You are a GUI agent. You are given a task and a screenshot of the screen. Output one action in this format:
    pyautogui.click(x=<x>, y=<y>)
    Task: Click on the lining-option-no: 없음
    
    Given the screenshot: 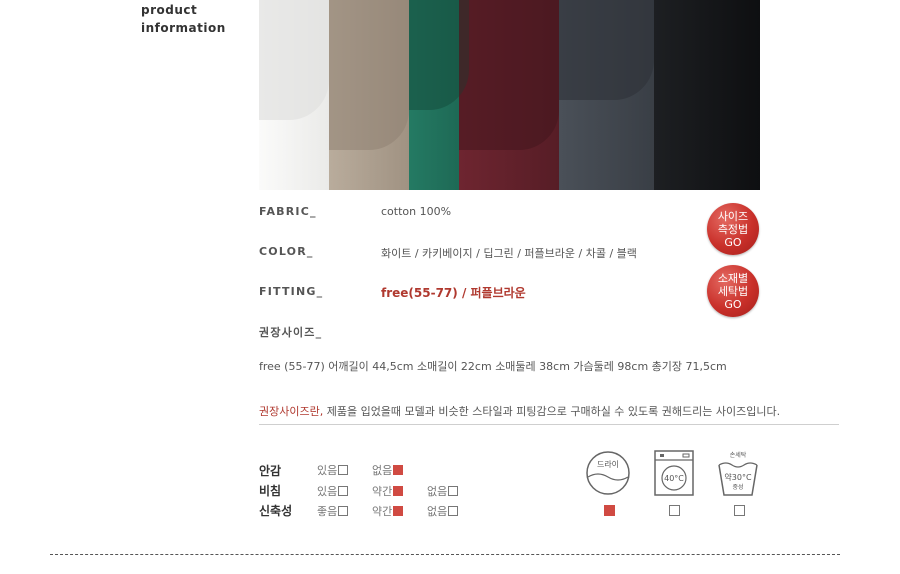 What is the action you would take?
    pyautogui.click(x=388, y=470)
    